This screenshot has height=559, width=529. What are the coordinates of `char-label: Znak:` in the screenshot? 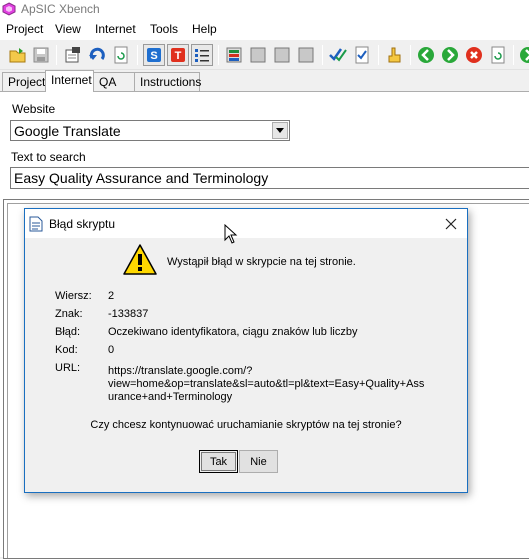 It's located at (69, 314).